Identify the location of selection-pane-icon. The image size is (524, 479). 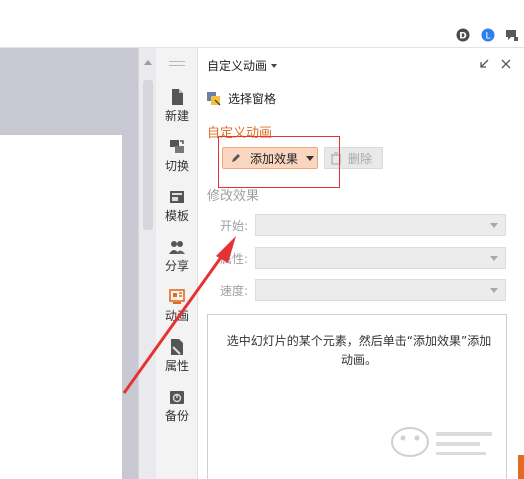
(214, 98).